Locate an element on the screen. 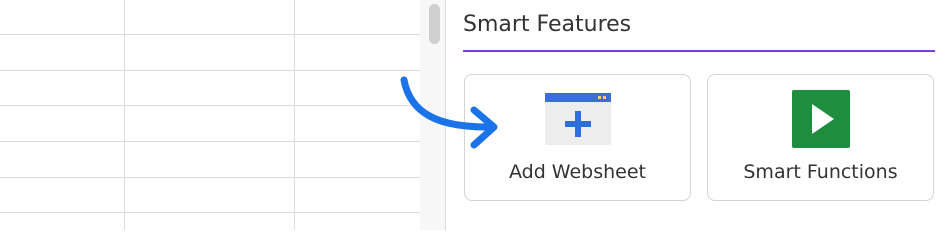 Image resolution: width=952 pixels, height=240 pixels. smart-functions-button: Smart Functions is located at coordinates (820, 137).